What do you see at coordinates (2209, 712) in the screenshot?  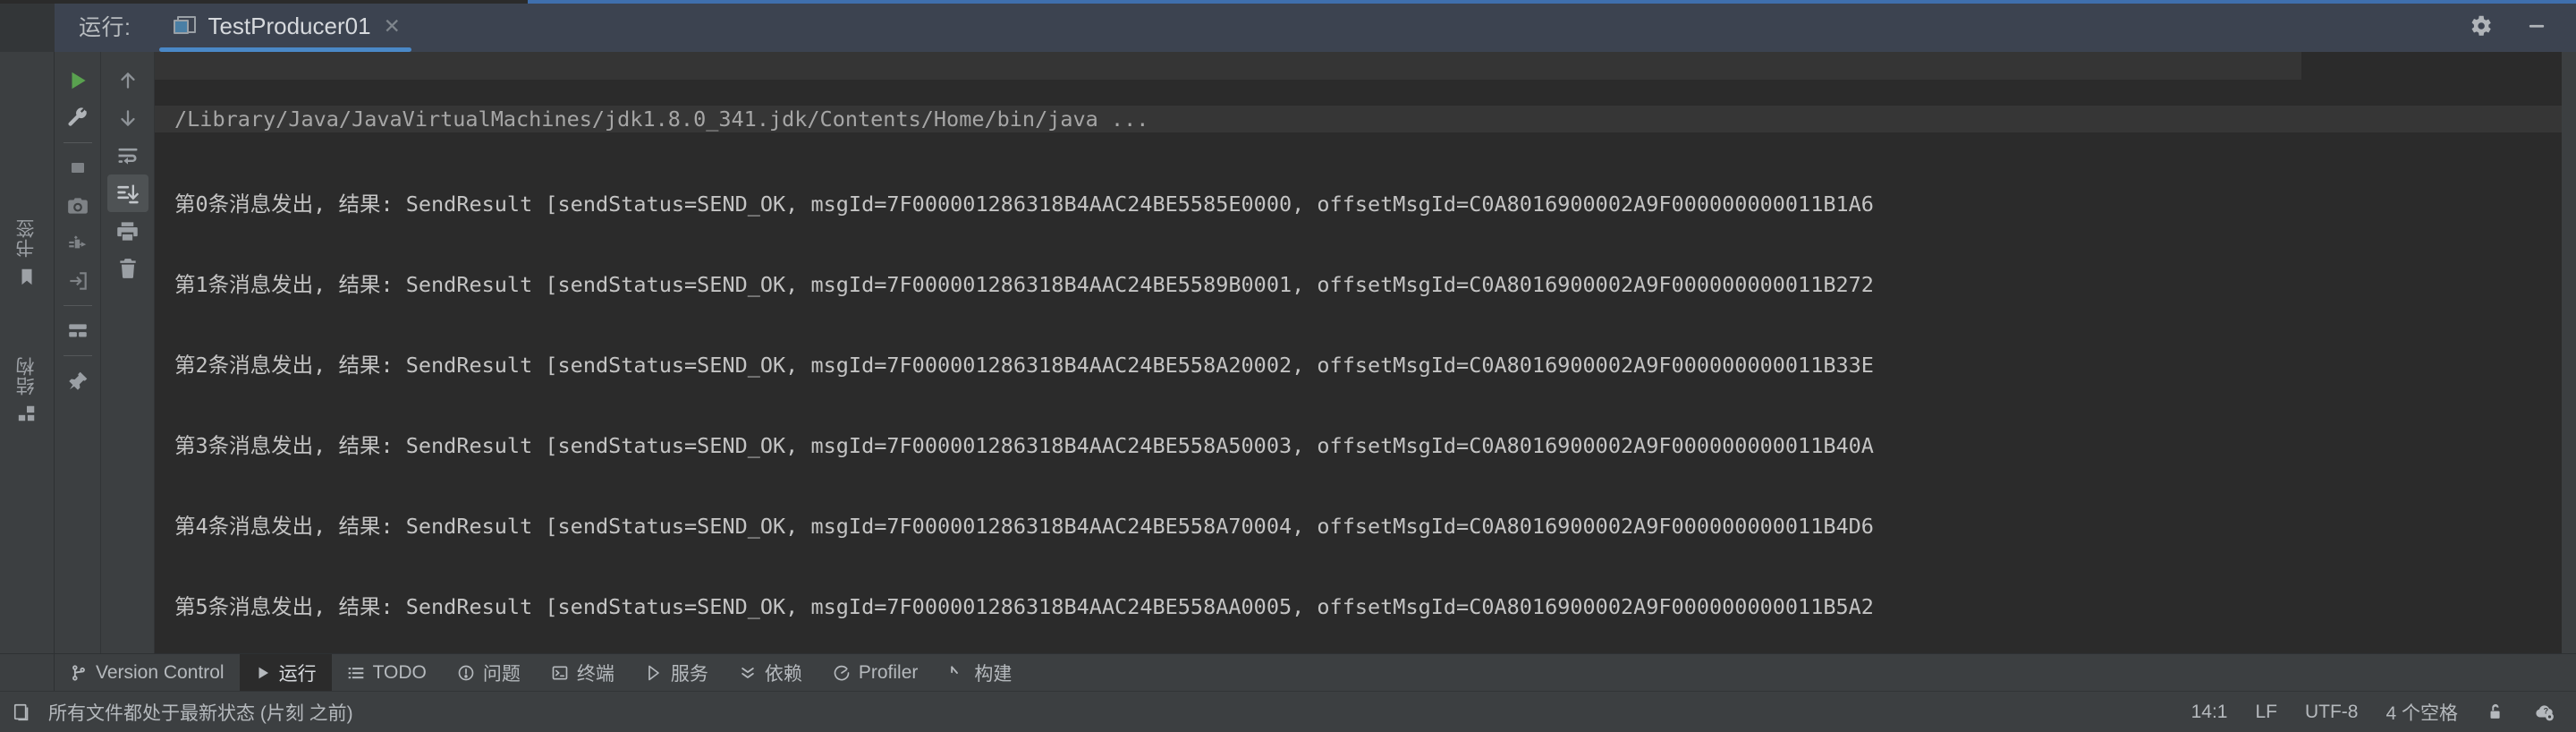 I see `caret-position: 14:1` at bounding box center [2209, 712].